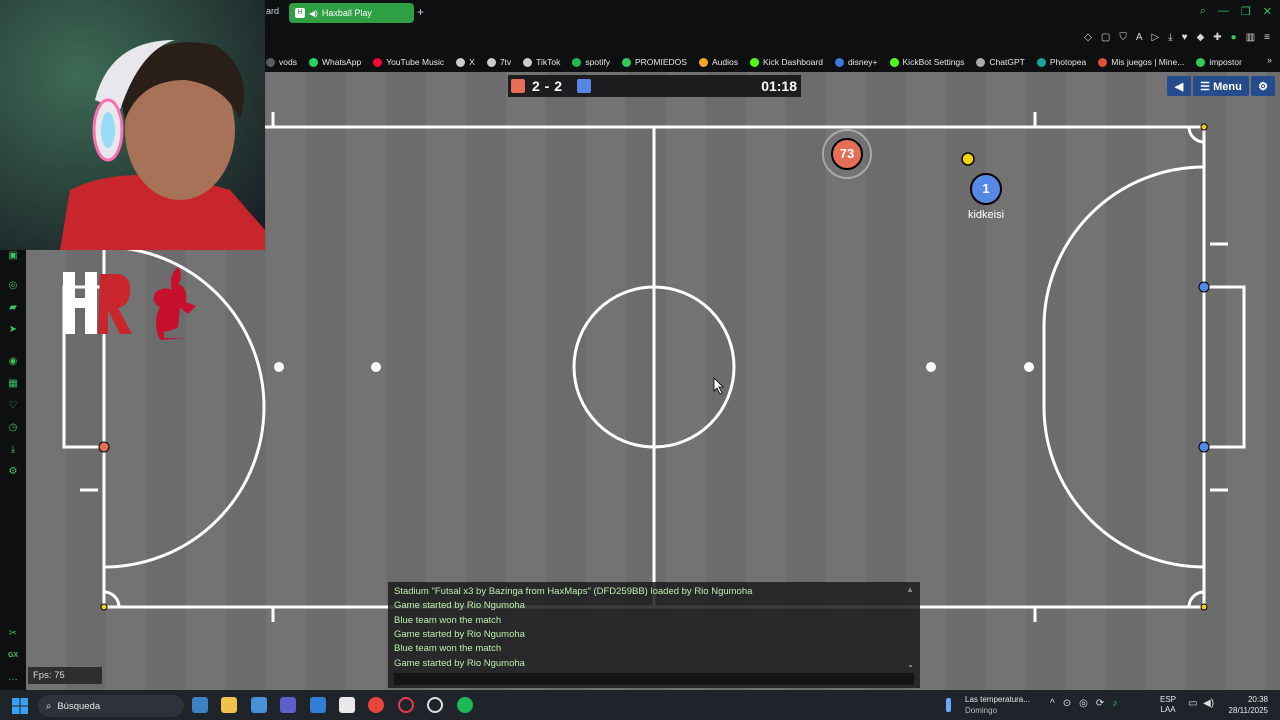 This screenshot has height=720, width=1280. What do you see at coordinates (1267, 11) in the screenshot?
I see `close-icon: ✕` at bounding box center [1267, 11].